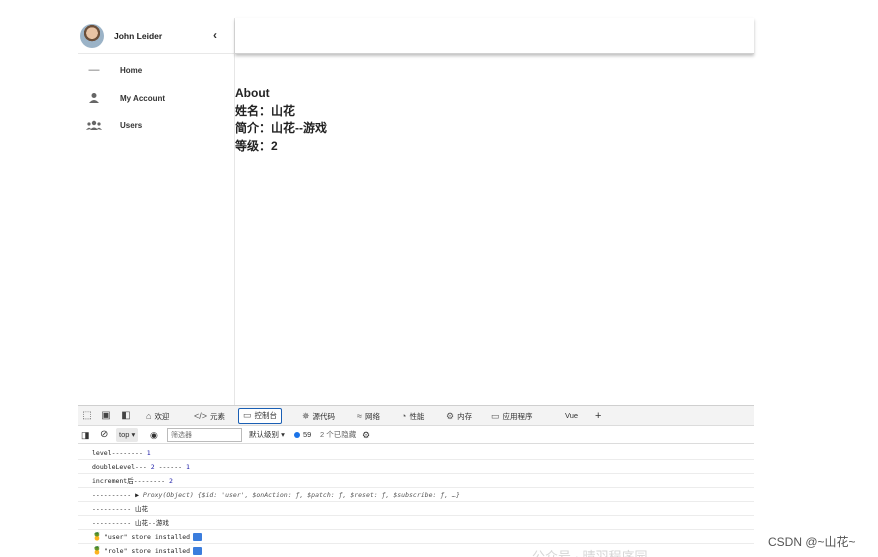 This screenshot has width=878, height=557. I want to click on wifi-icon: ≈, so click(359, 416).